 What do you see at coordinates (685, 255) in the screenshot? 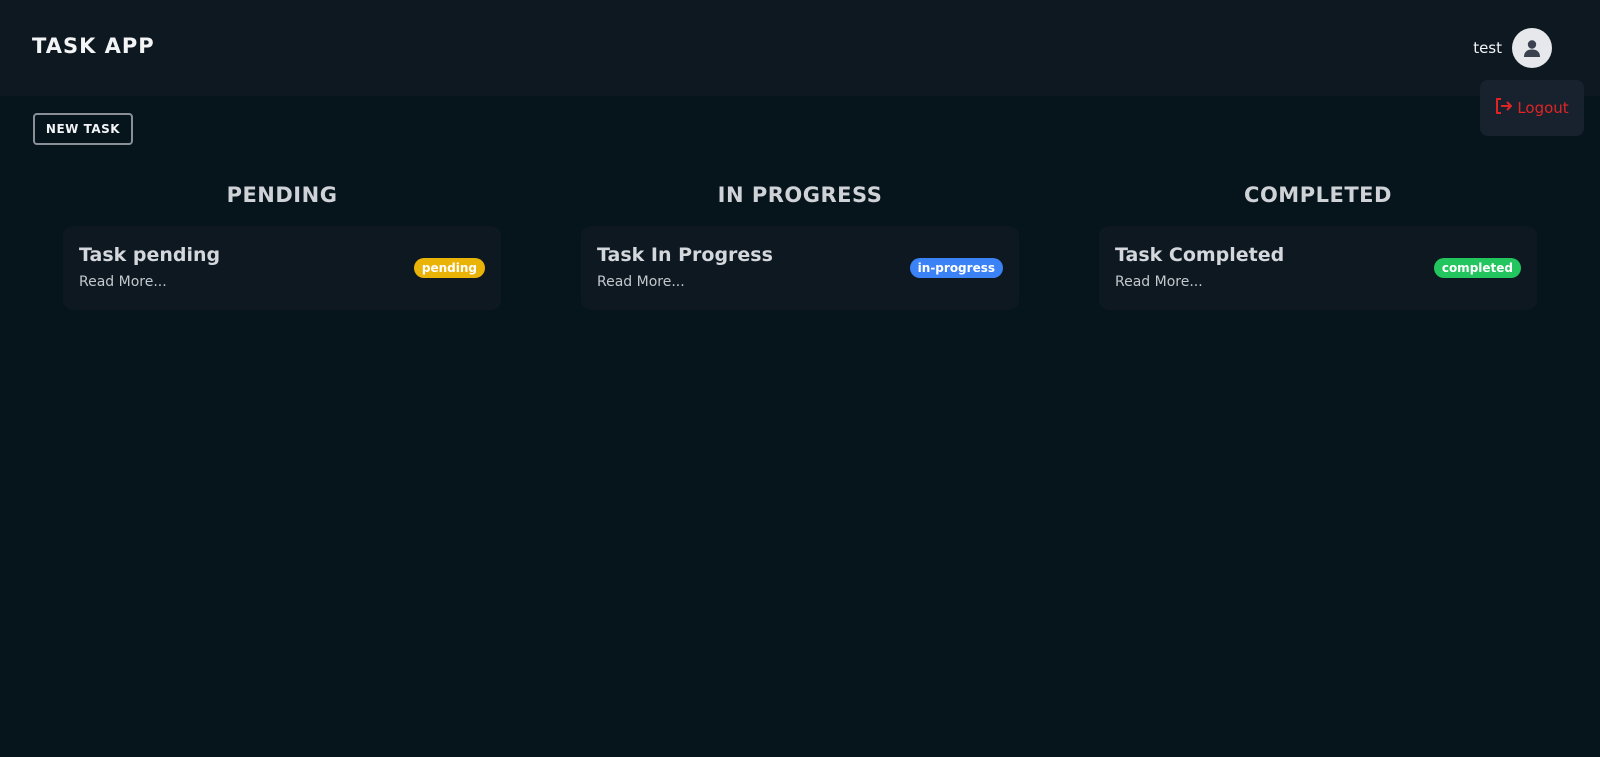
I see `task-title: Task In Progress` at bounding box center [685, 255].